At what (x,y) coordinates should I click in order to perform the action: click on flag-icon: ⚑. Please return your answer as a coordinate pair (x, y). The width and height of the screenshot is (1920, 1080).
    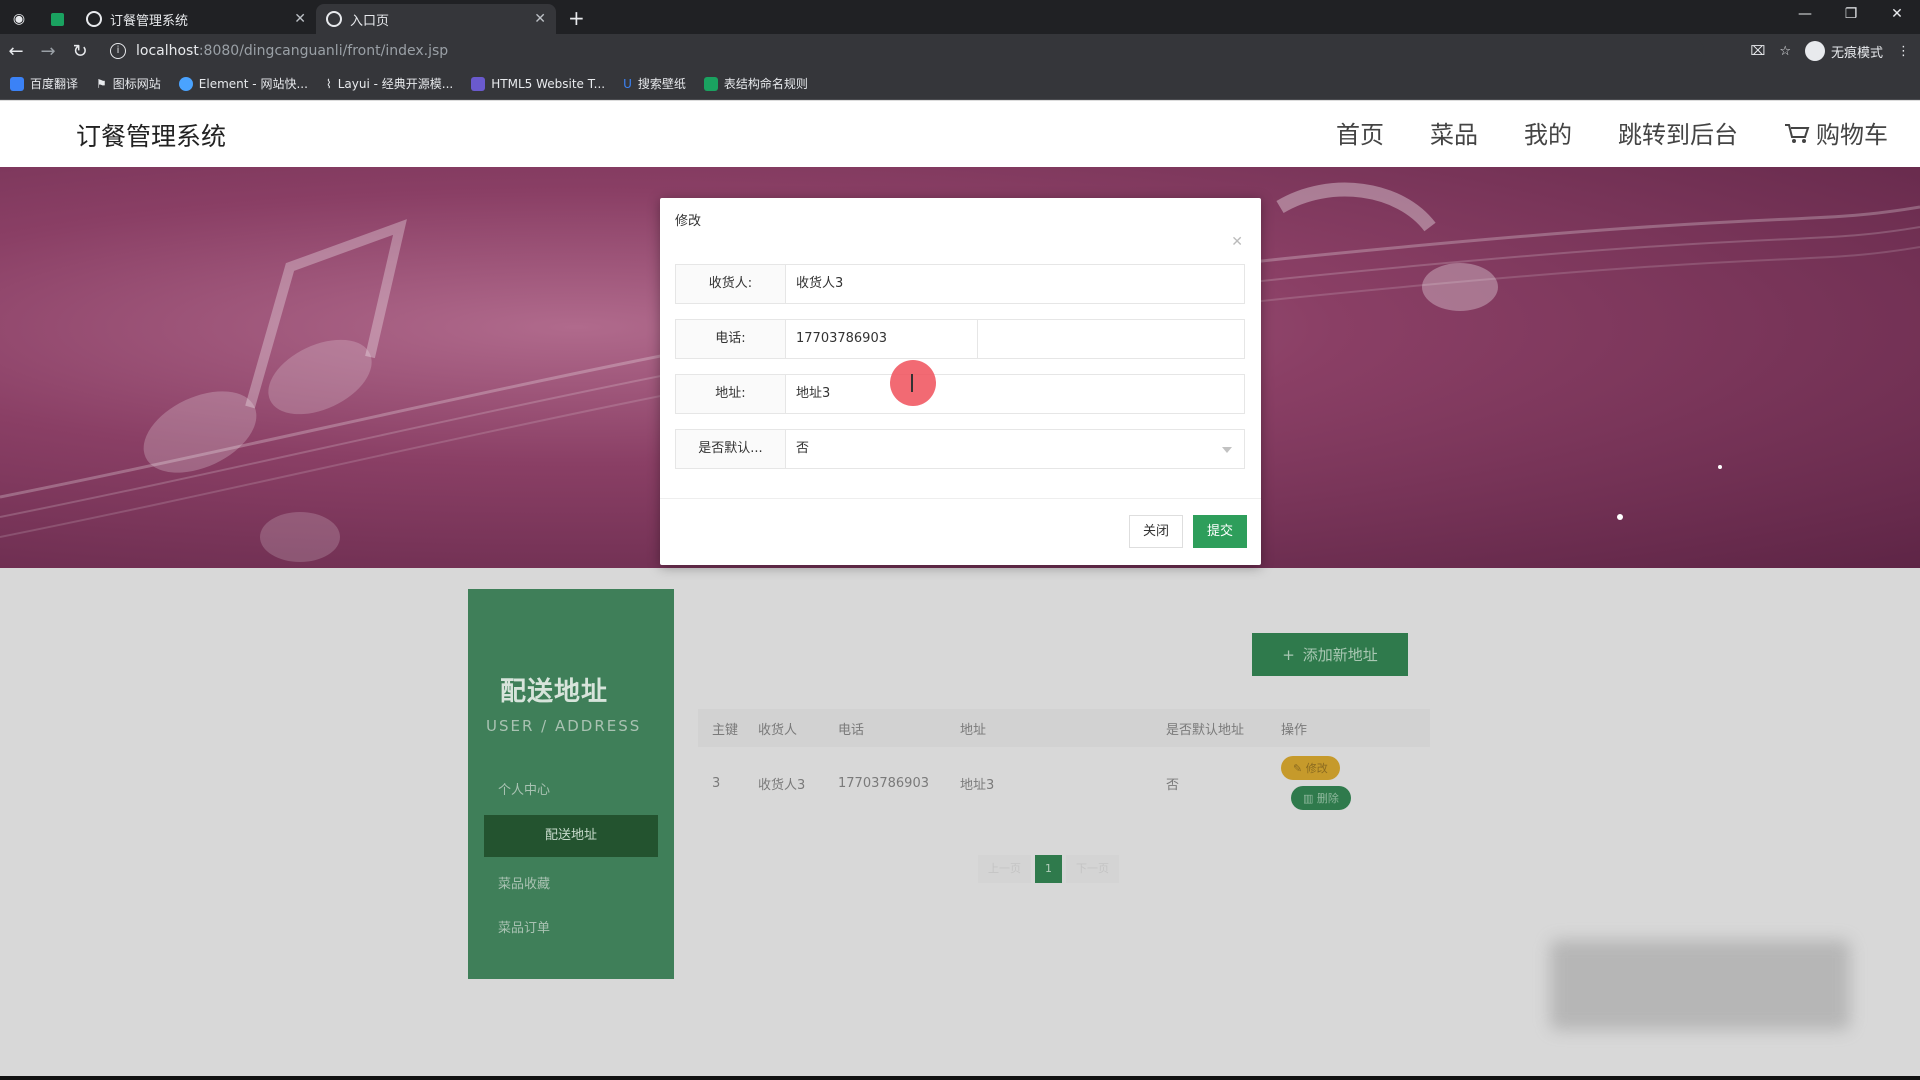
    Looking at the image, I should click on (101, 83).